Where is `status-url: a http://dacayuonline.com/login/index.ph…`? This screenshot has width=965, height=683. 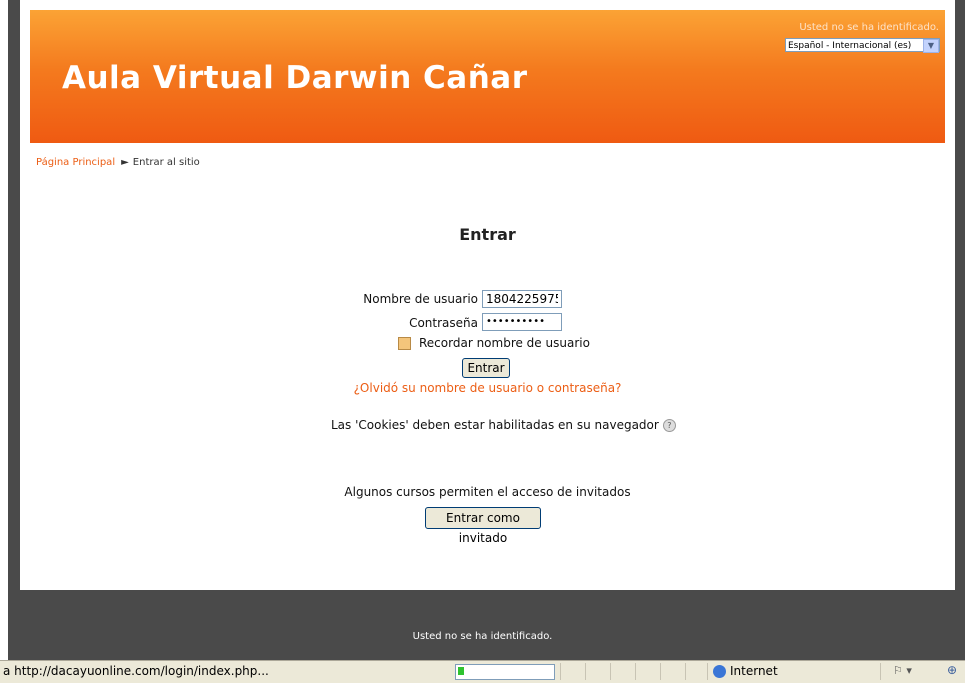
status-url: a http://dacayuonline.com/login/index.ph… is located at coordinates (136, 671).